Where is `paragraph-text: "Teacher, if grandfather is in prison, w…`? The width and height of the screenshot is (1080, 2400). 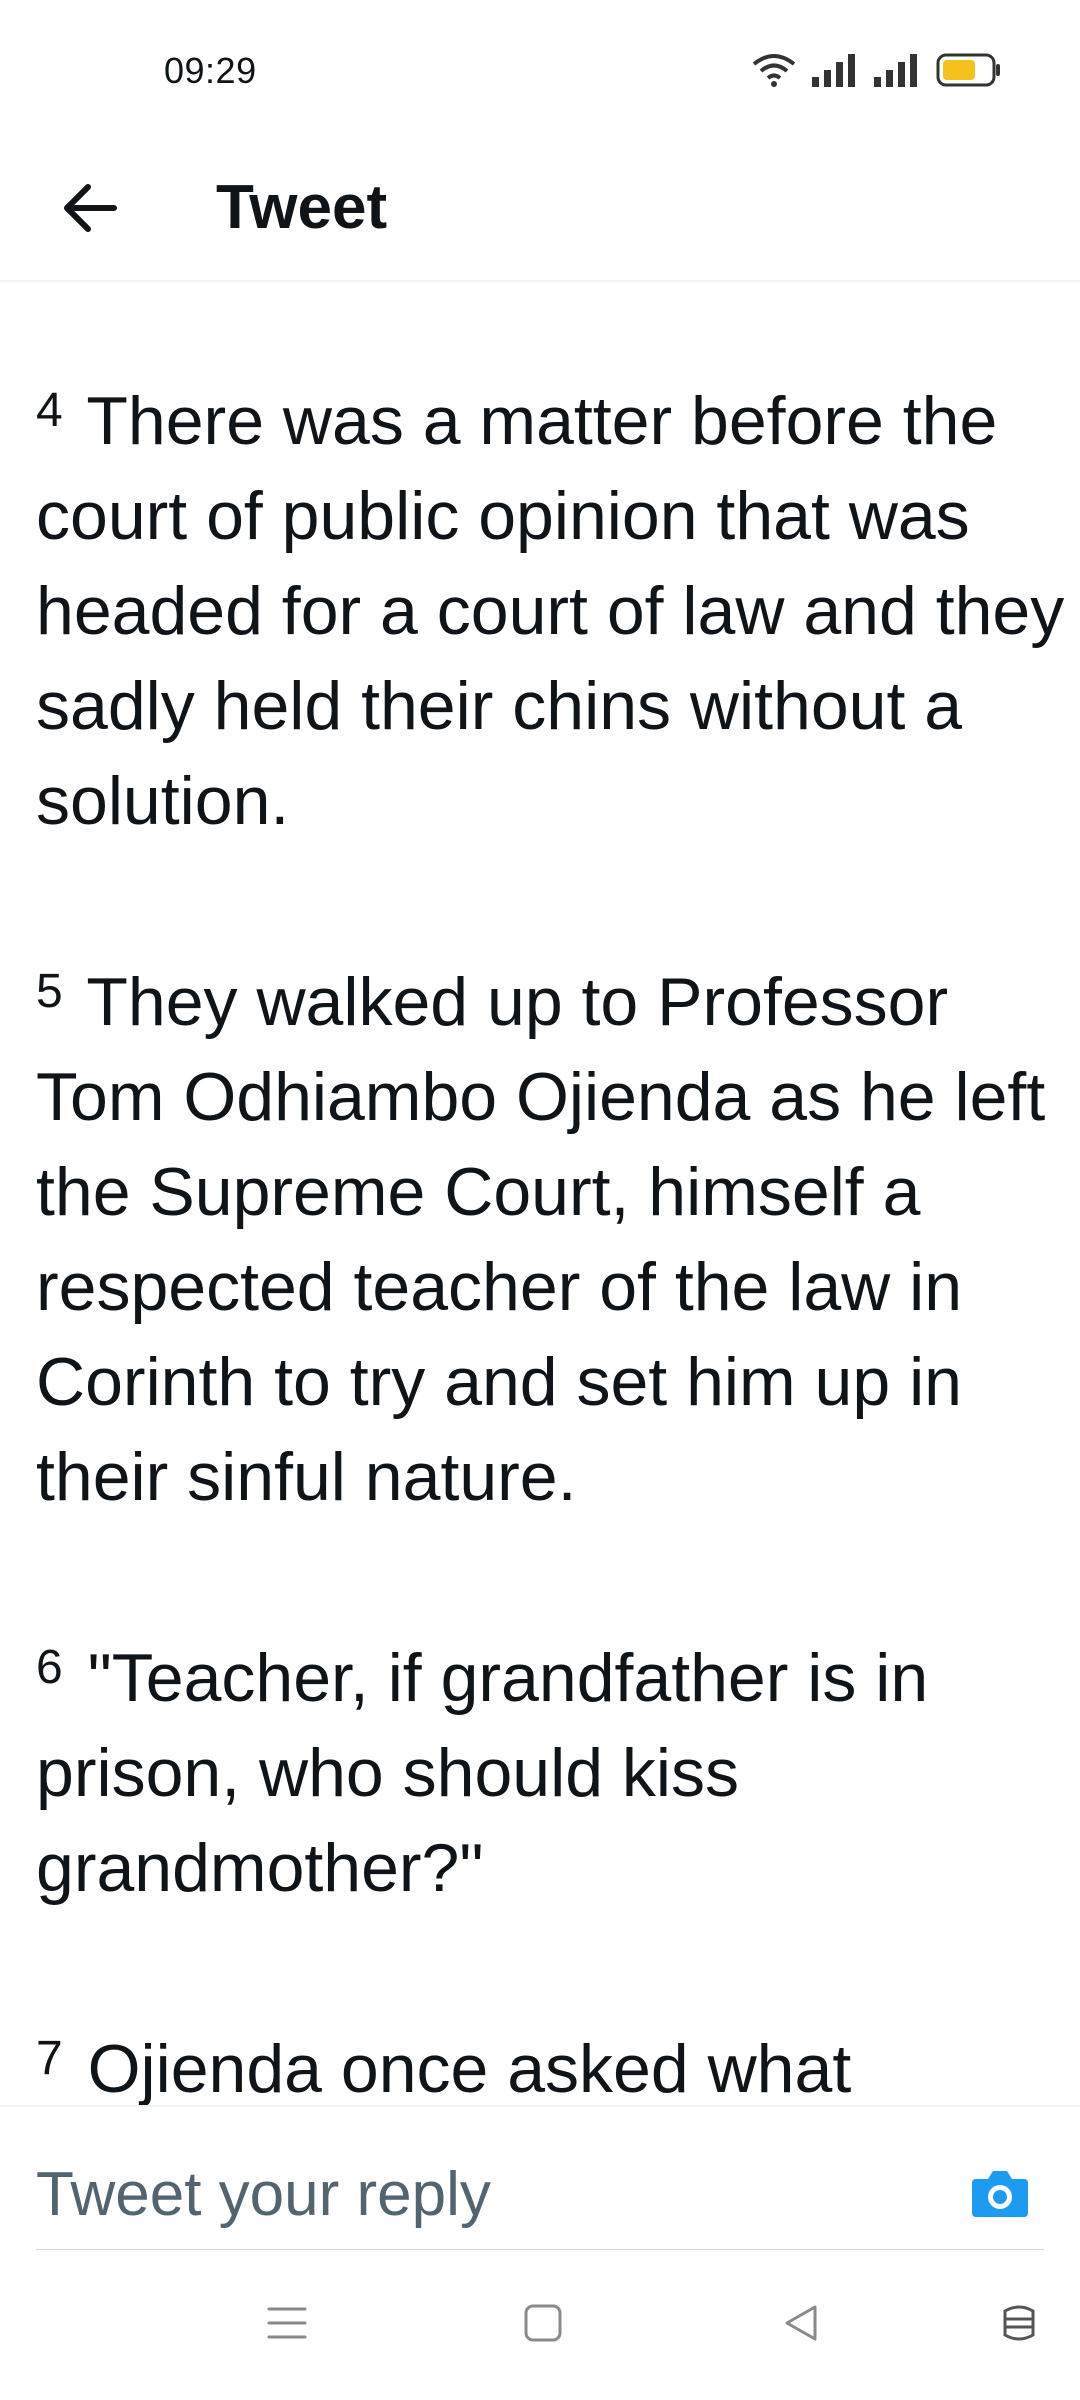
paragraph-text: "Teacher, if grandfather is in prison, w… is located at coordinates (482, 1773).